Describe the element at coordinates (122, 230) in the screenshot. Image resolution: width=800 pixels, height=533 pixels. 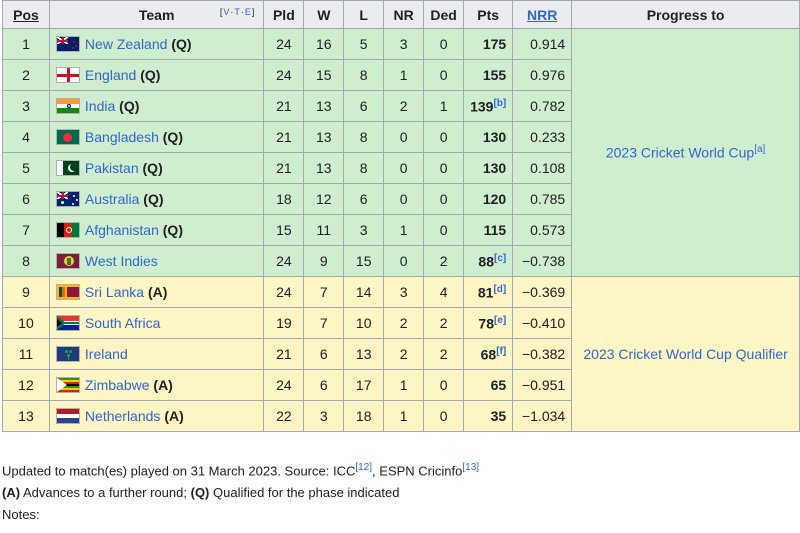
I see `team-link: Afghanistan` at that location.